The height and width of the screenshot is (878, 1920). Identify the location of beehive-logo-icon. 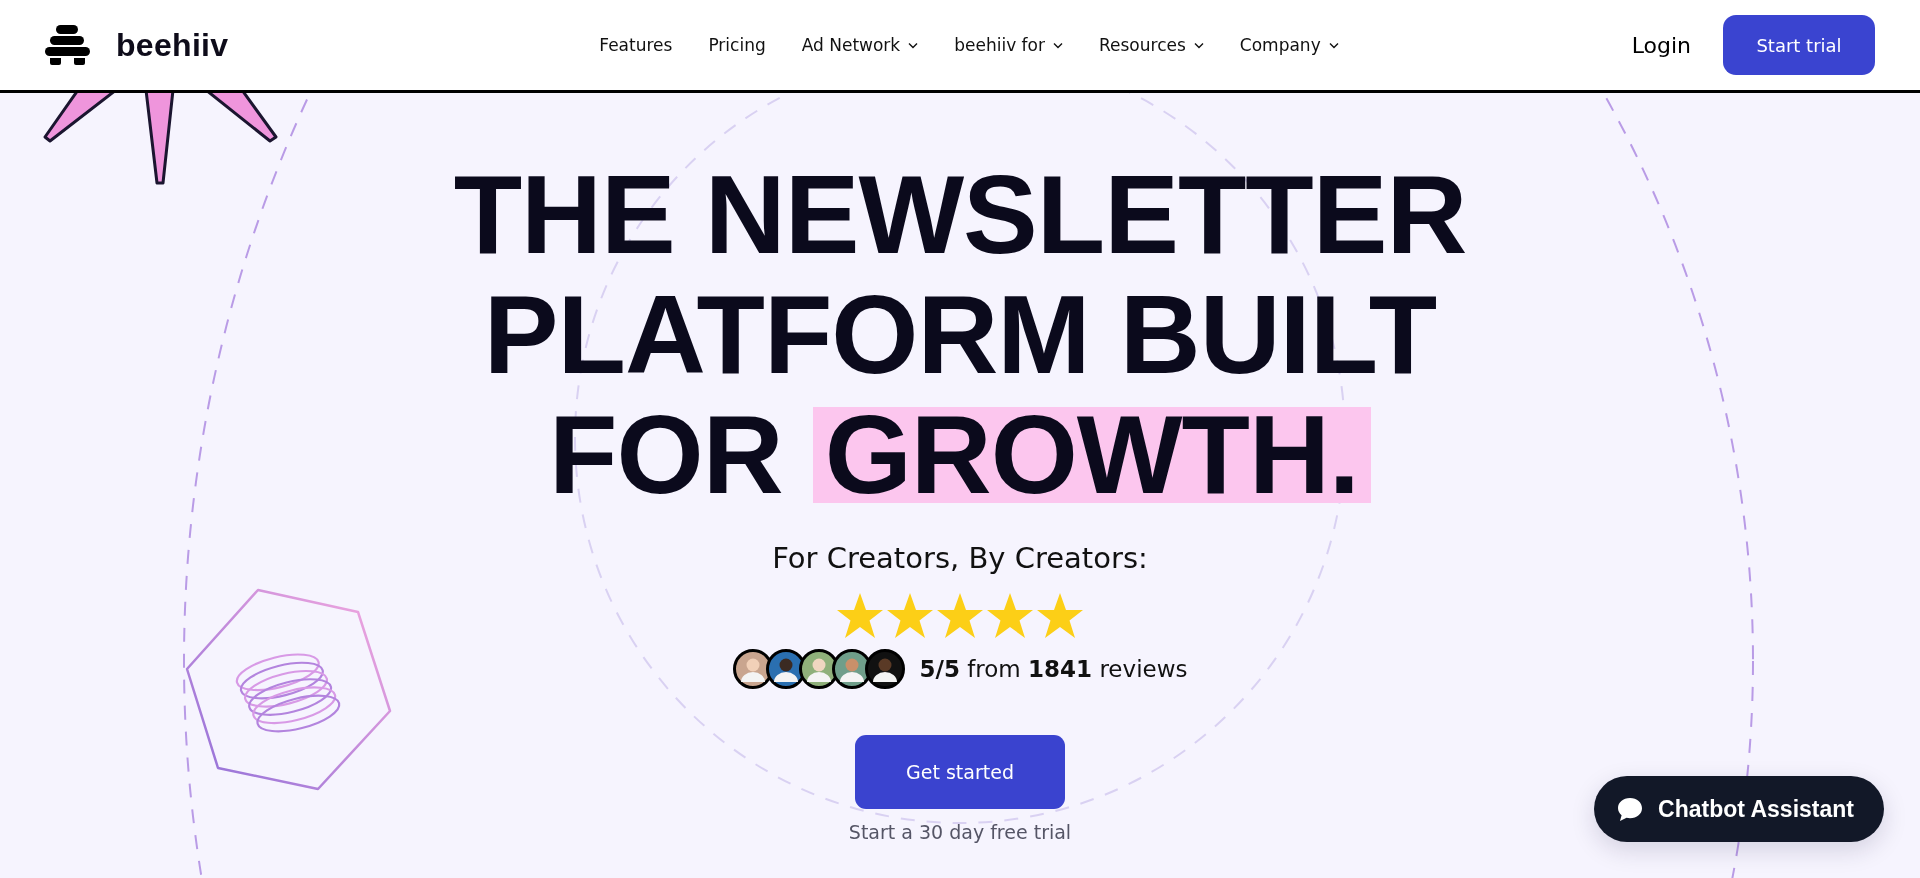
(67, 45).